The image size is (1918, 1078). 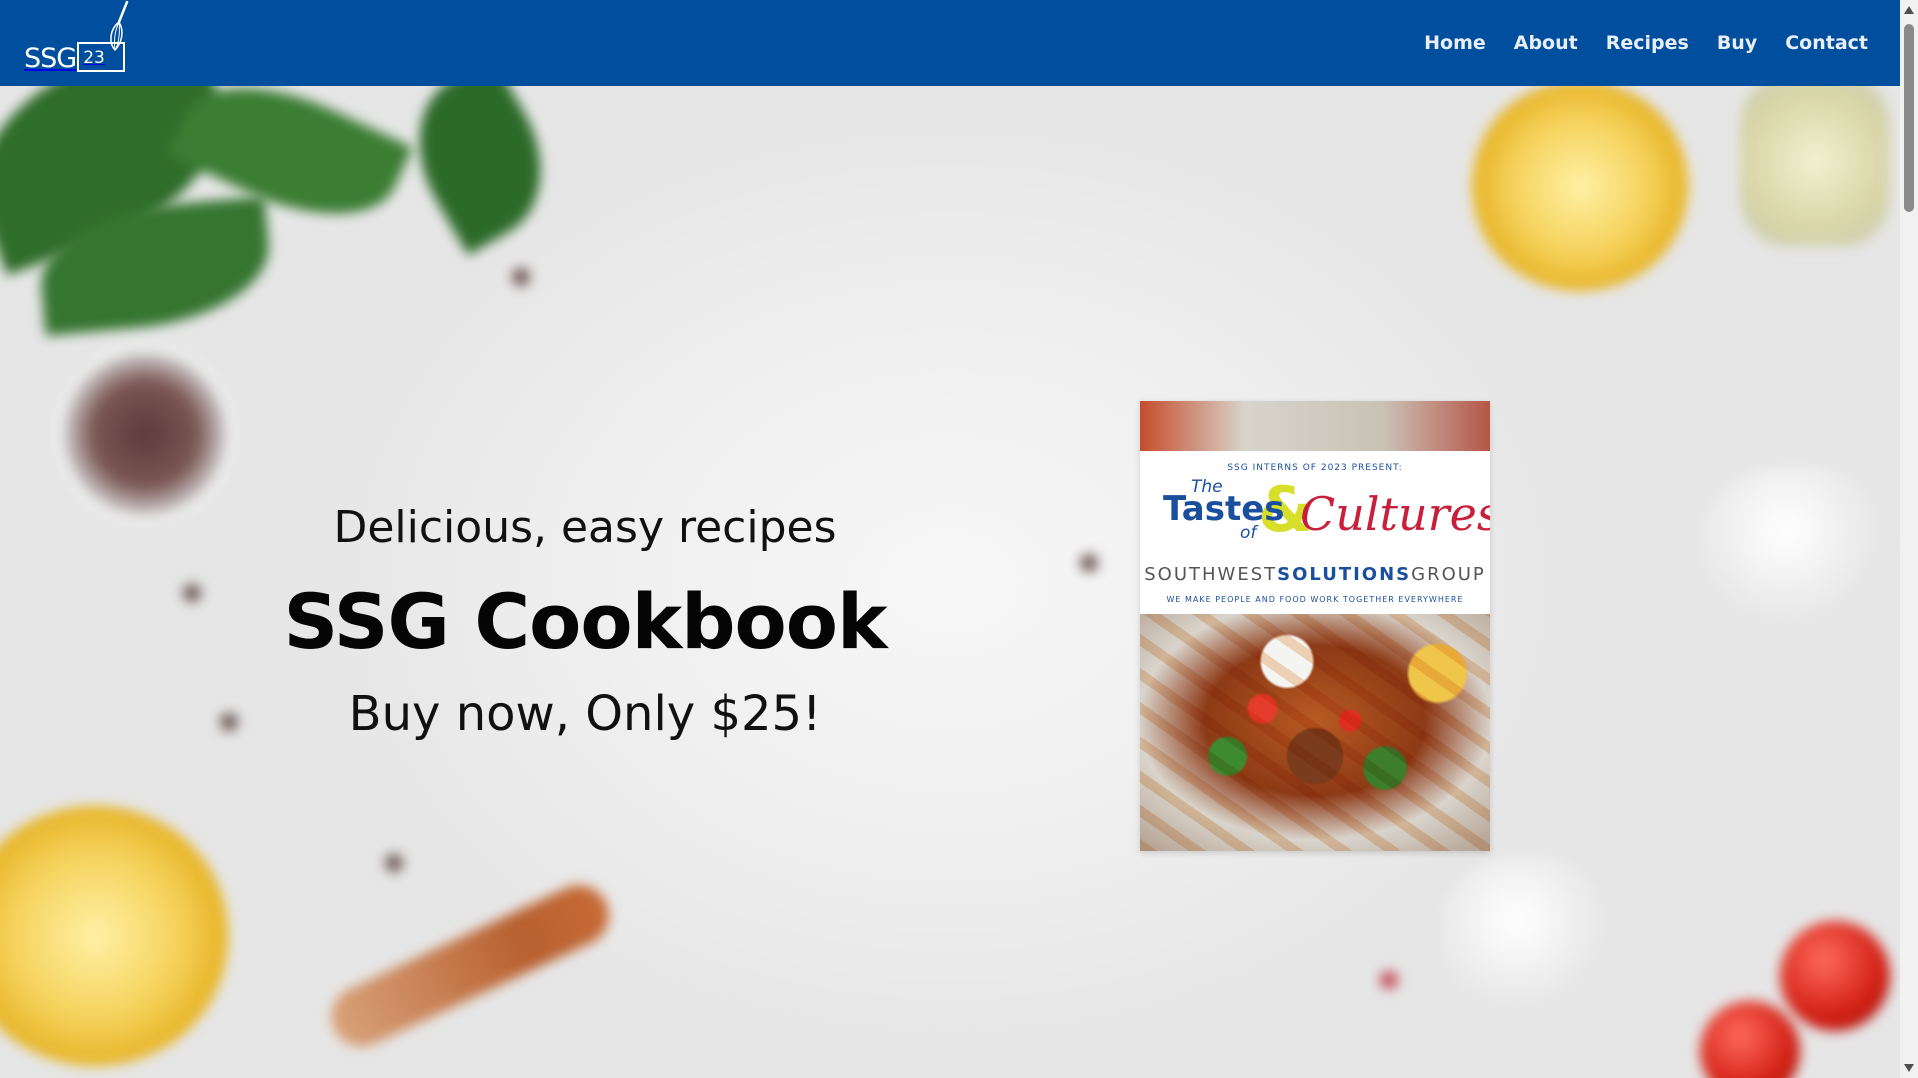 I want to click on nav-contact-link: Contact, so click(x=1826, y=43).